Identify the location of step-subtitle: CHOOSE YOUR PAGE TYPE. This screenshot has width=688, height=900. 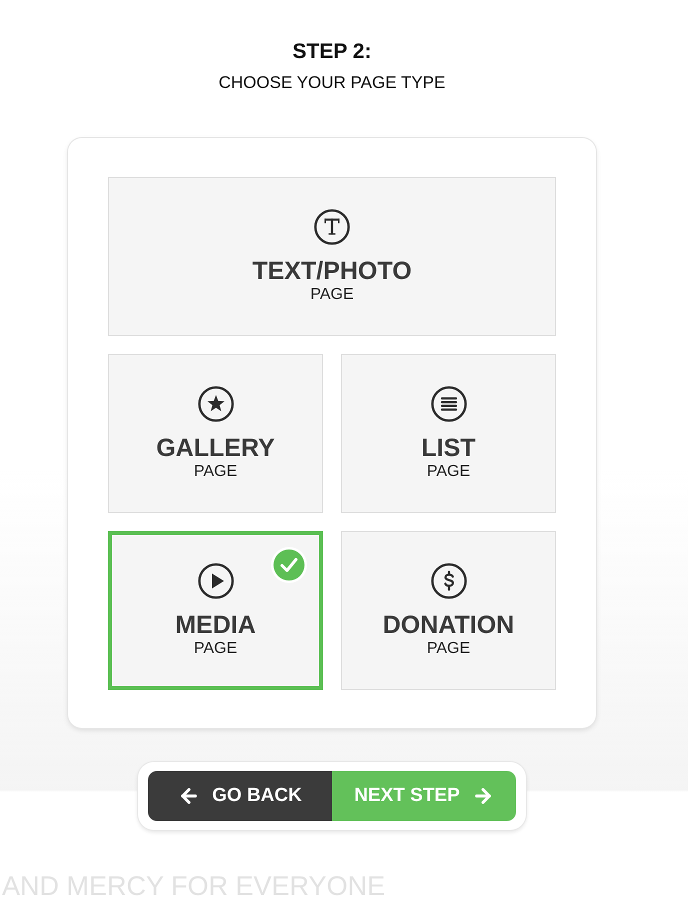
(332, 83).